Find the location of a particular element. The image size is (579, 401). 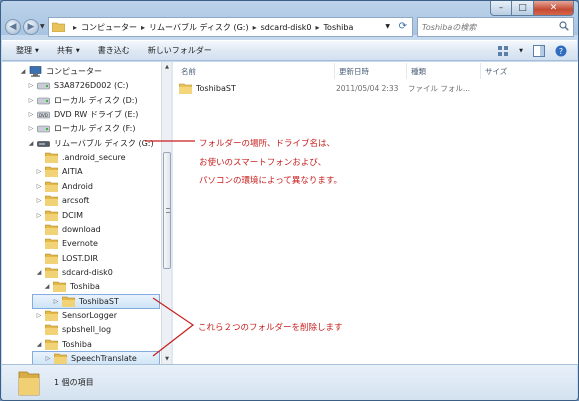

search-box is located at coordinates (495, 27).